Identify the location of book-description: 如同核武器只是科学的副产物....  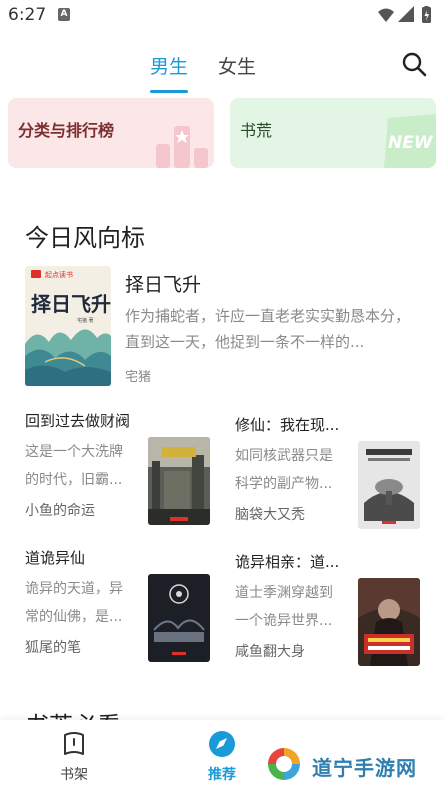
(284, 470).